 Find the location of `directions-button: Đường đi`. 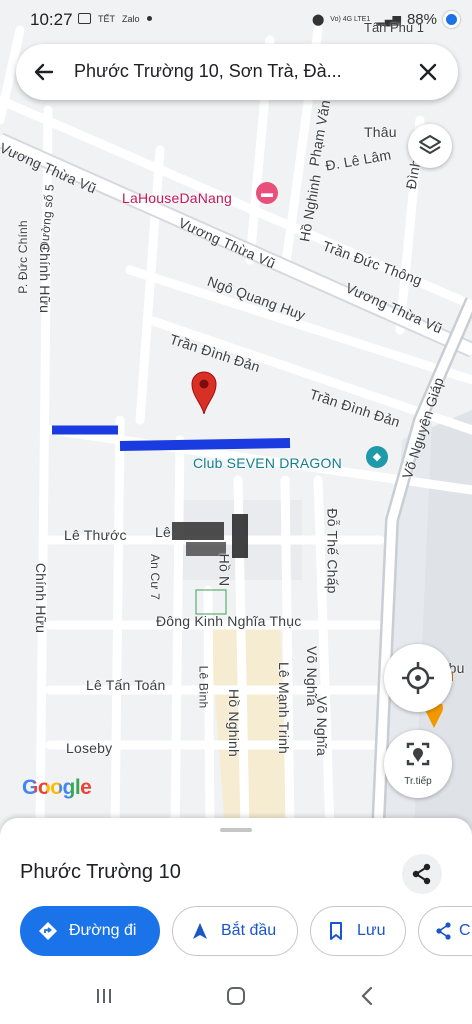

directions-button: Đường đi is located at coordinates (90, 931).